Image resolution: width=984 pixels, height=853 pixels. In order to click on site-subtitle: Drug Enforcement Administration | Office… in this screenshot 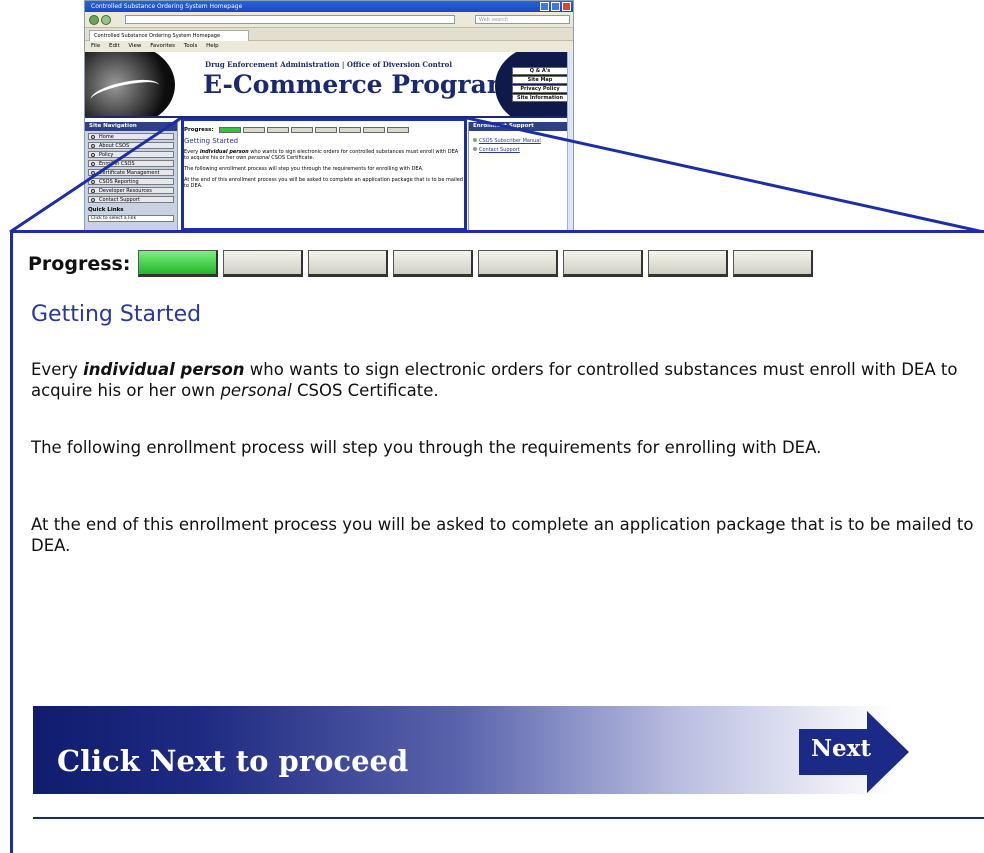, I will do `click(329, 64)`.